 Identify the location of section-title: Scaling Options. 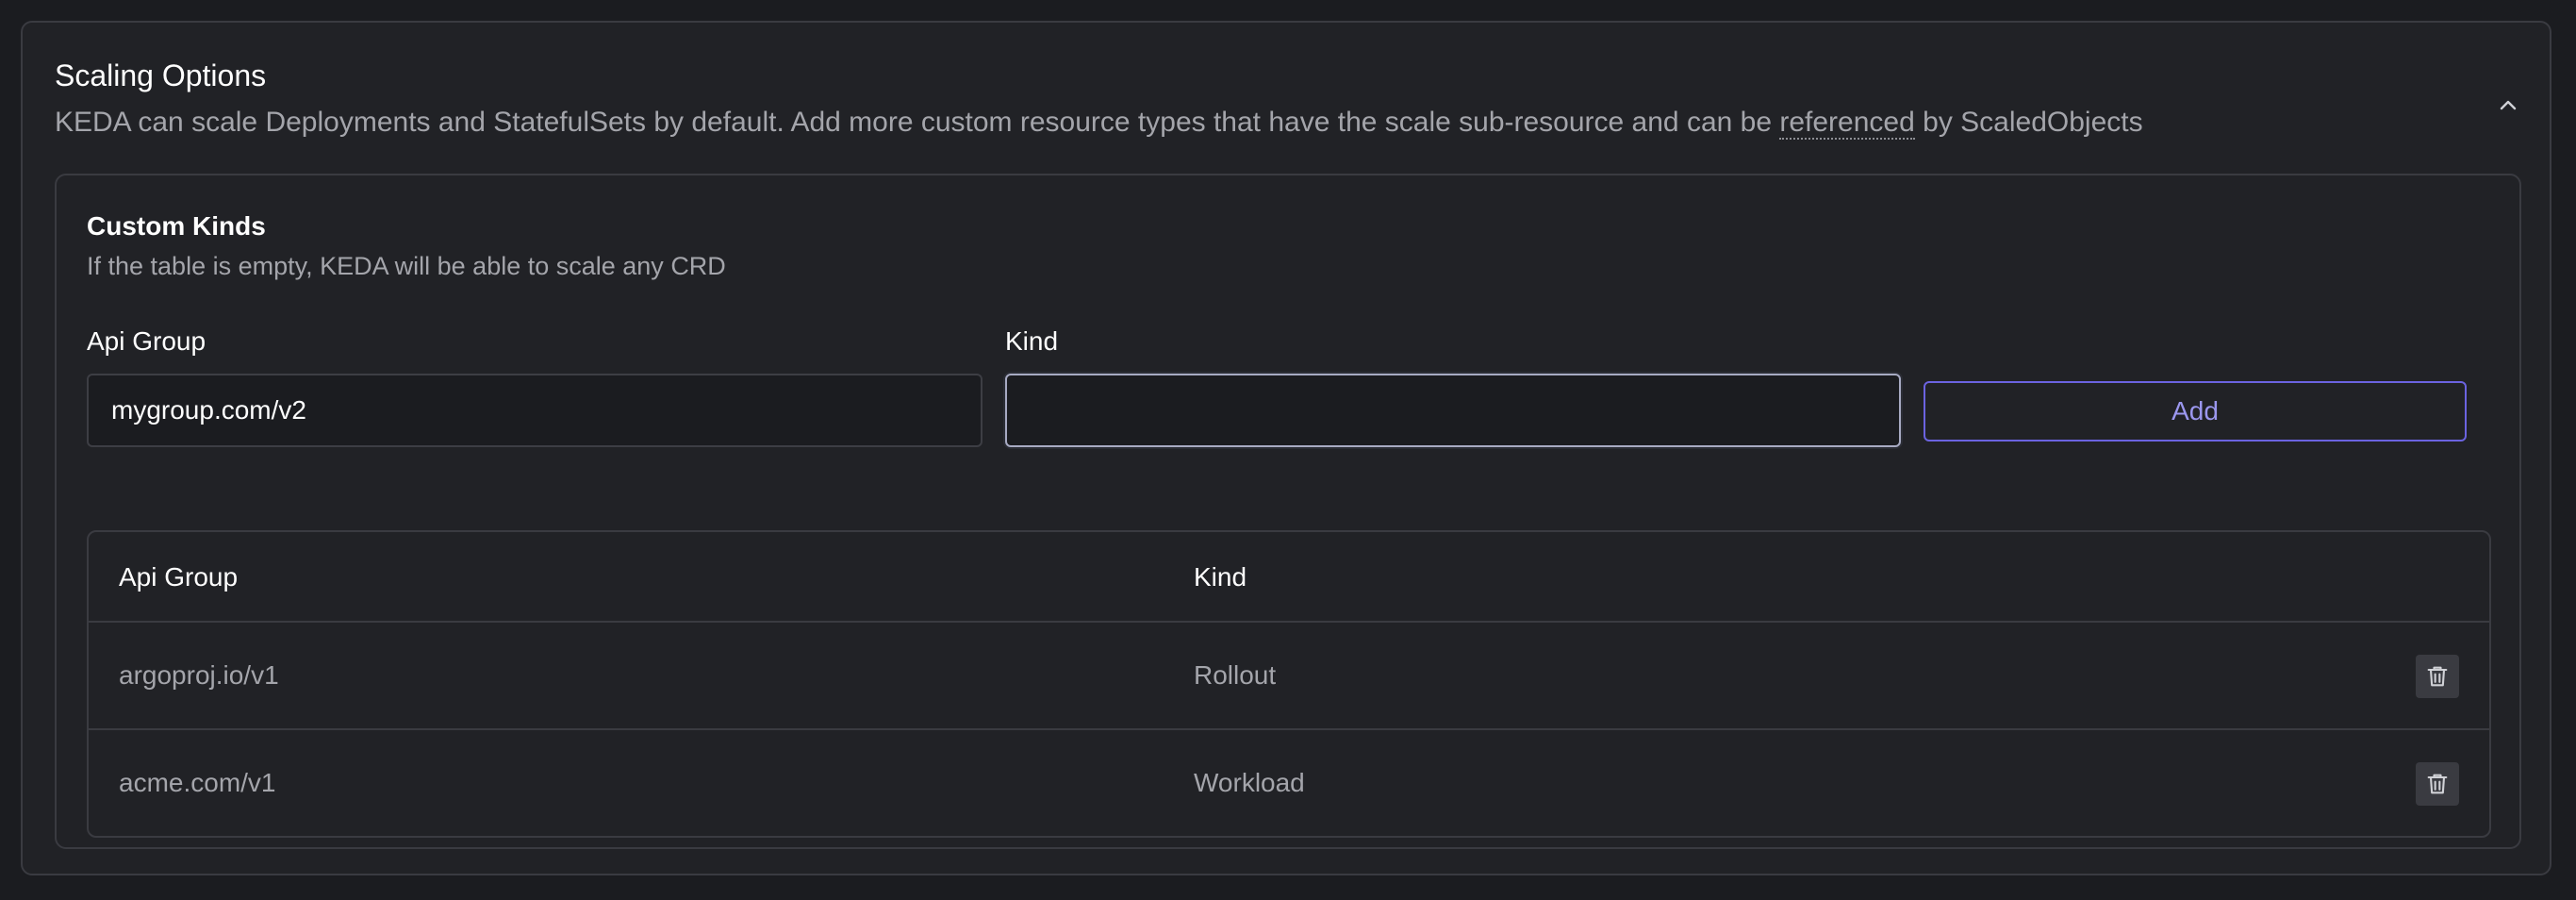
(161, 75).